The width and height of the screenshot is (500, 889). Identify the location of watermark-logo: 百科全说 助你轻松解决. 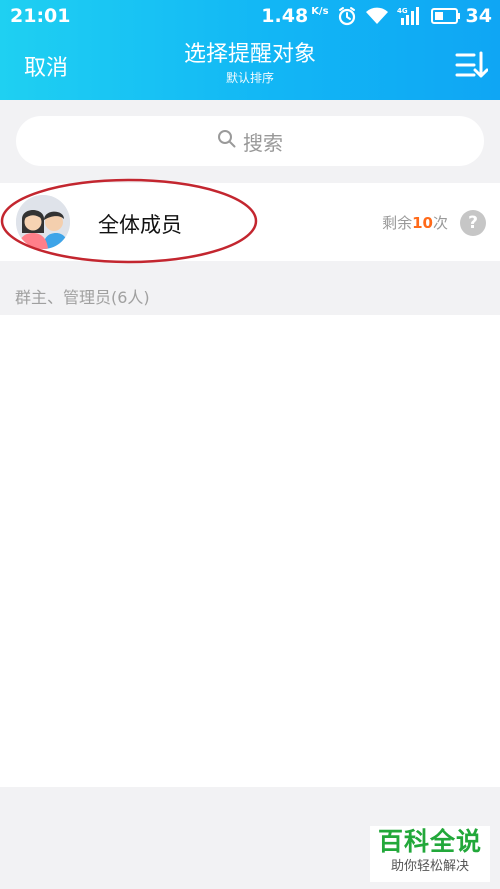
(430, 854).